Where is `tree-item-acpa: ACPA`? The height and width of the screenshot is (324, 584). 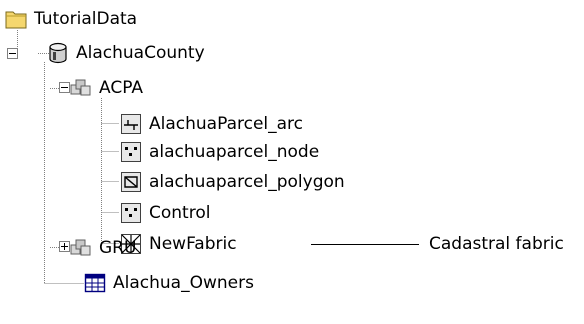
tree-item-acpa: ACPA is located at coordinates (106, 88).